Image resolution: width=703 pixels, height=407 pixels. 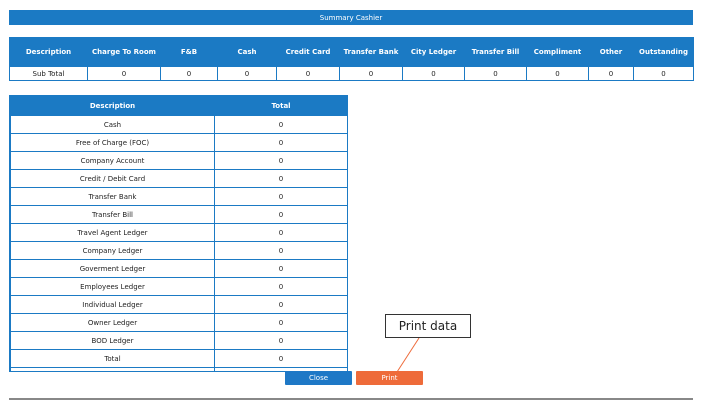 I want to click on detail-row: Transfer Bank 0, so click(x=178, y=196).